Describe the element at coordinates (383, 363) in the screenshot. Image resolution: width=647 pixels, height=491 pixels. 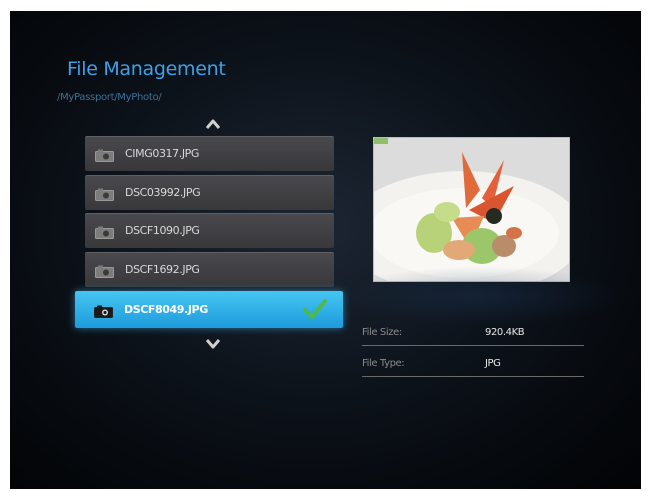
I see `file-type-label: File Type:` at that location.